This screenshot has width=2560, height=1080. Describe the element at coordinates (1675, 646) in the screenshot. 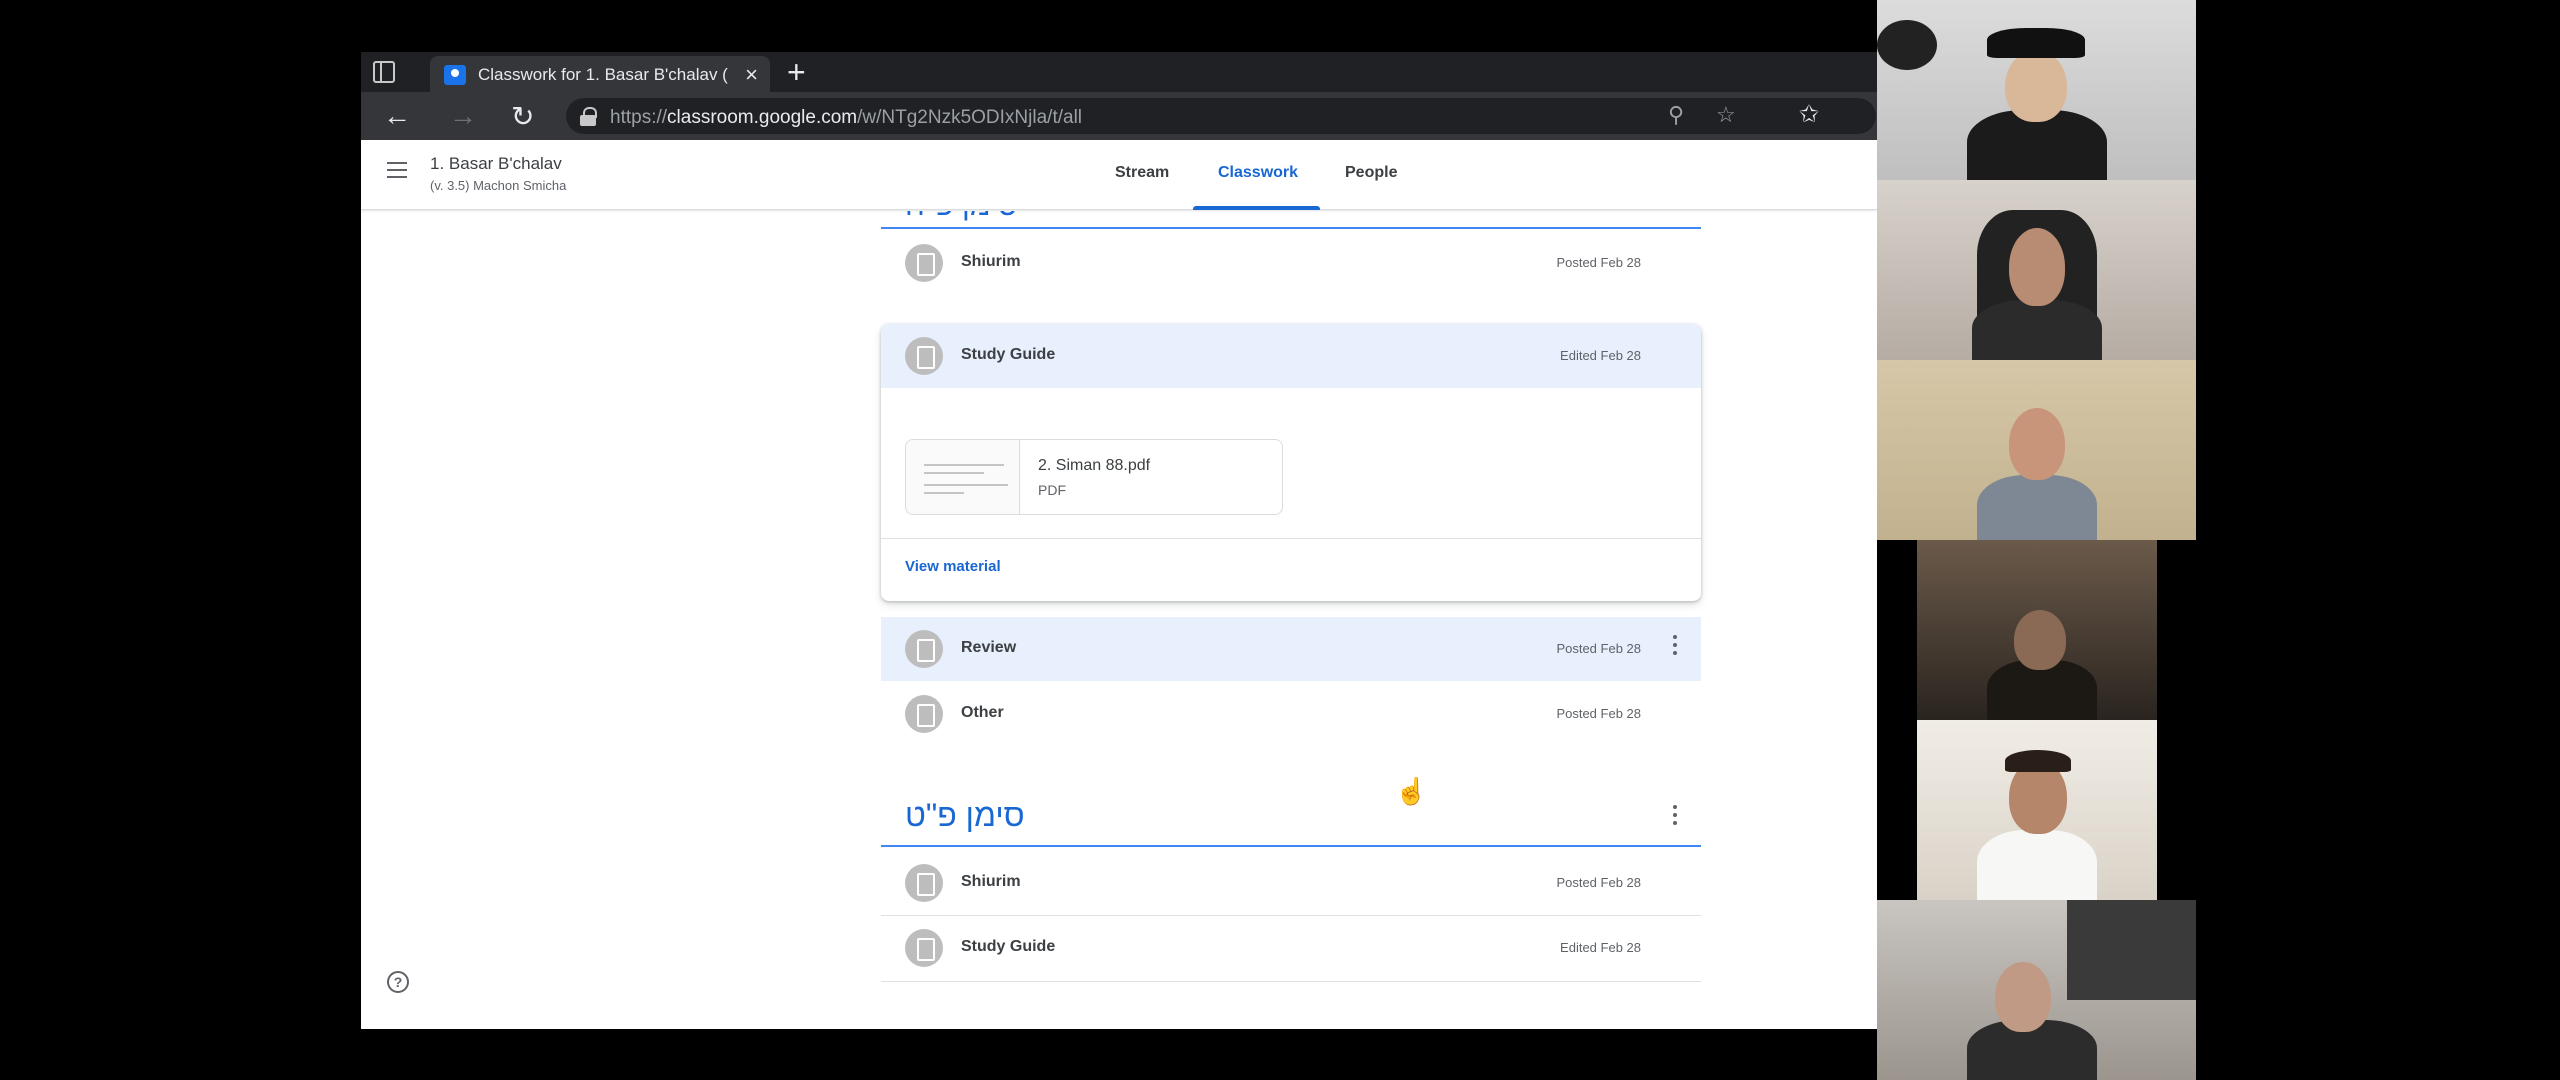

I see `more-options-icon` at that location.